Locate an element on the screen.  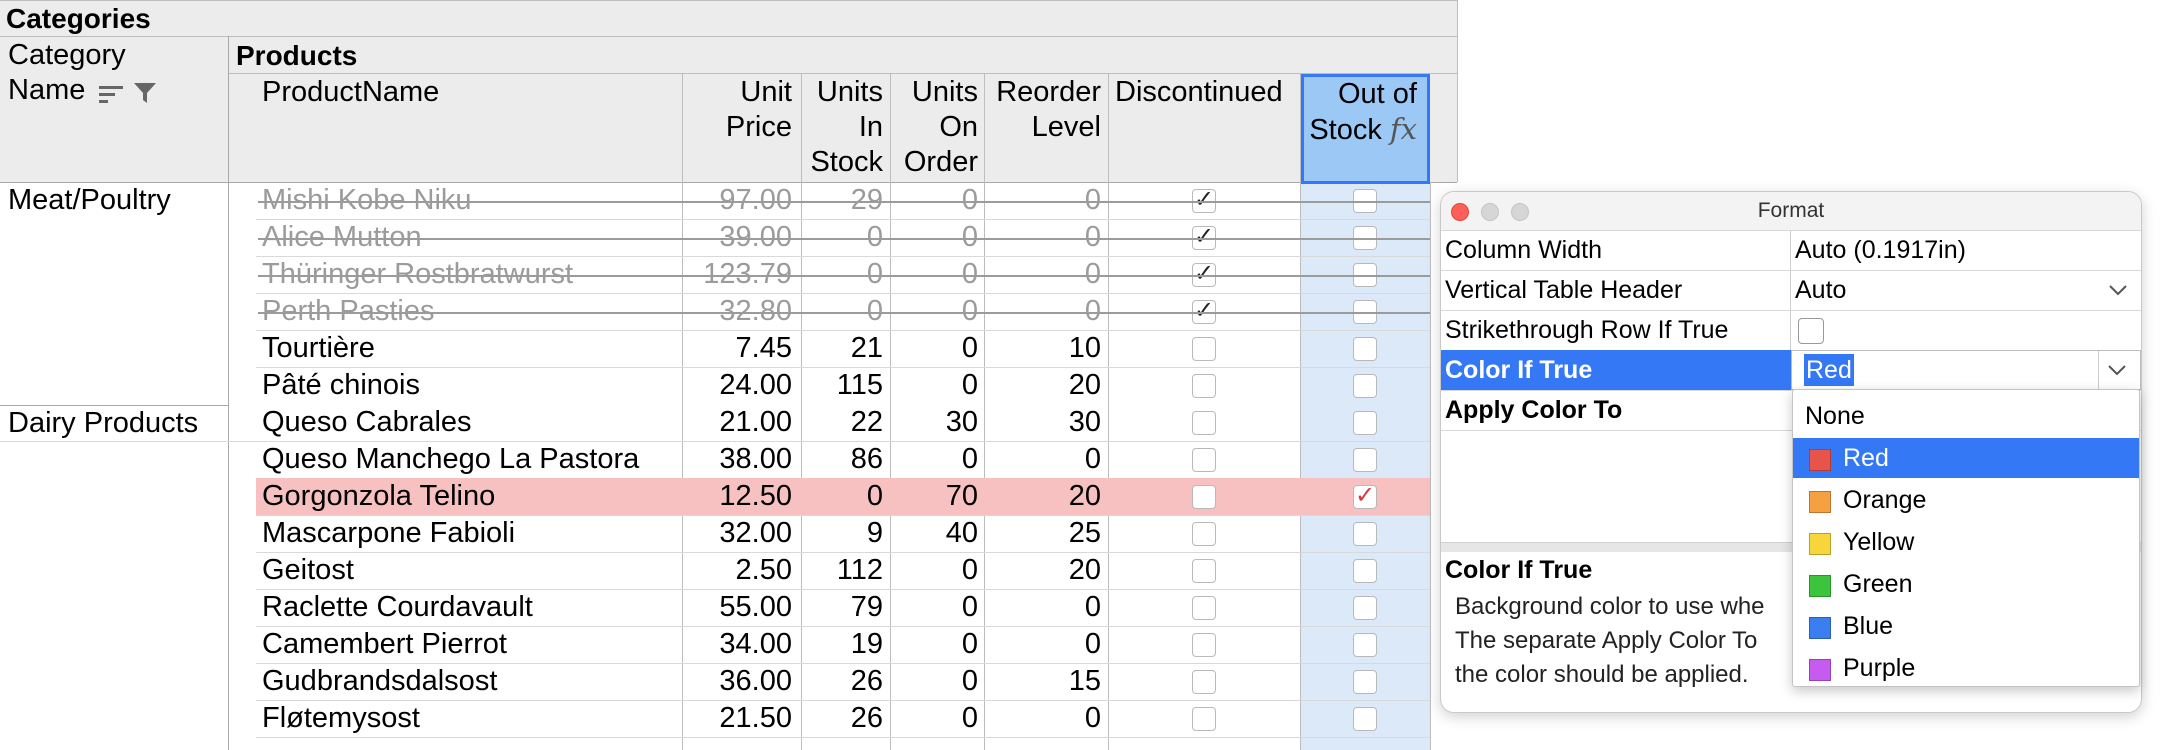
cell-name: Mascarpone Fabioli is located at coordinates (467, 533).